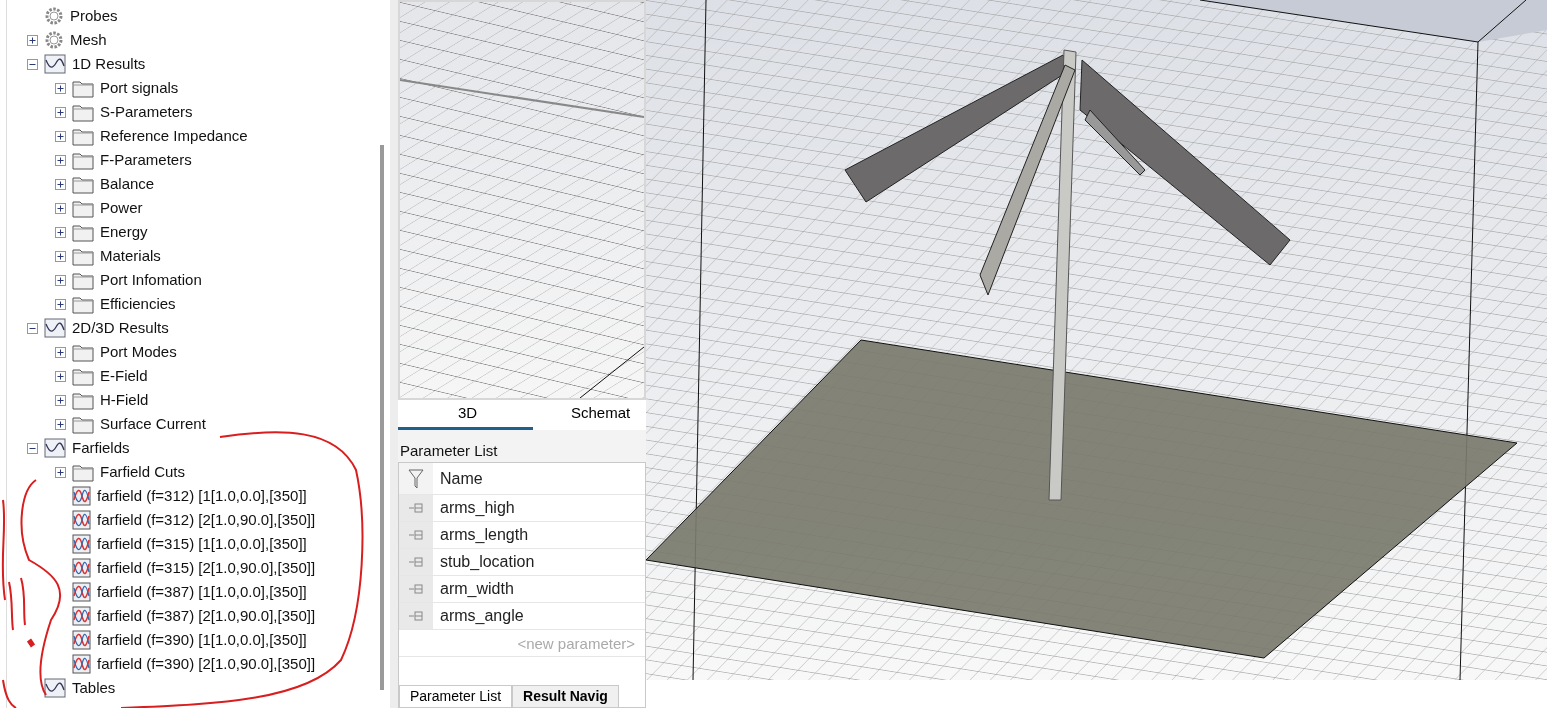 This screenshot has height=708, width=1547. I want to click on tree-item: 1D Results, so click(109, 64).